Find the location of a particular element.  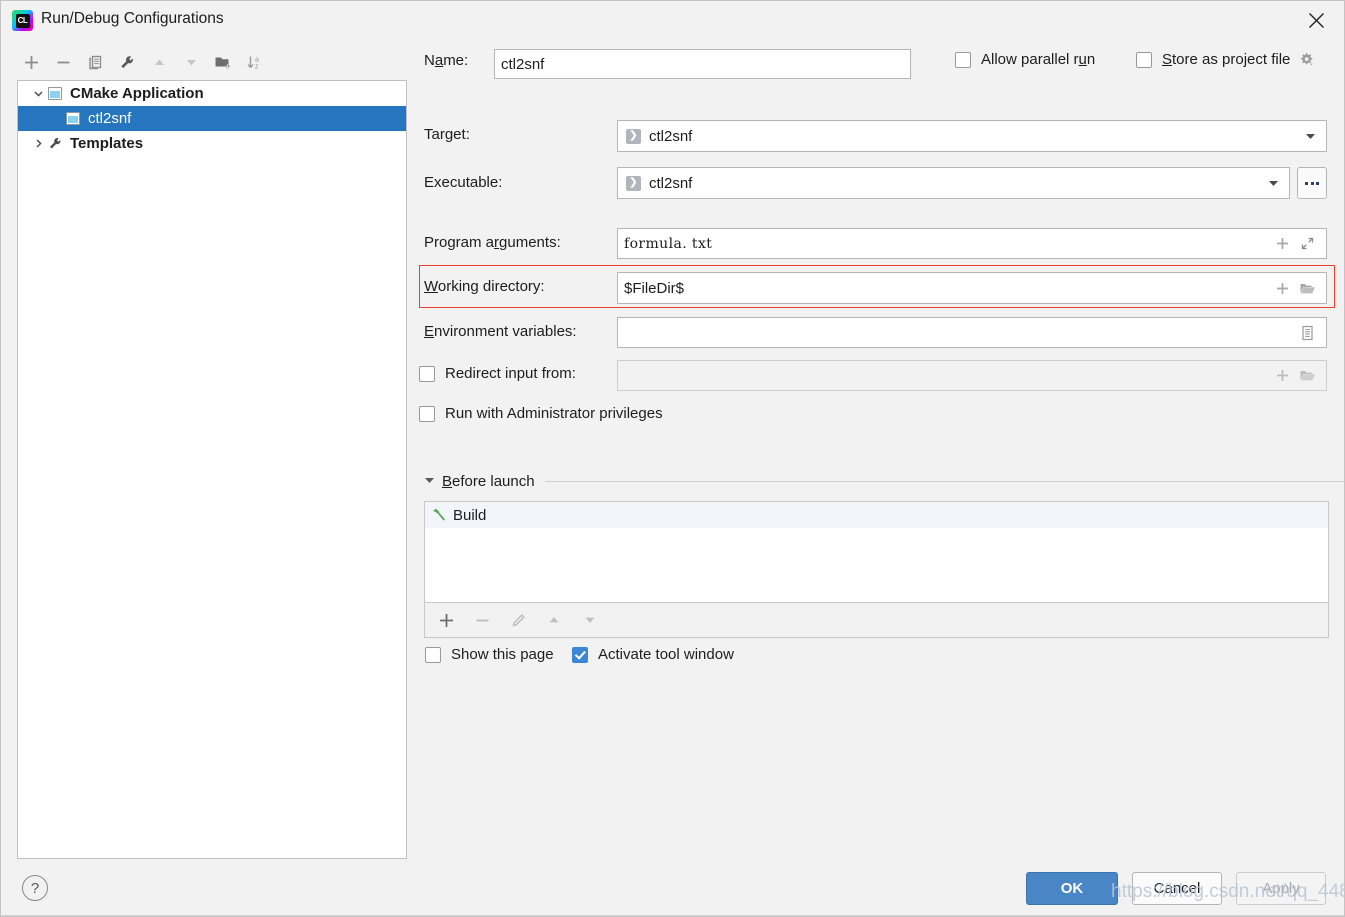

name-input: ctl2snf is located at coordinates (702, 64).